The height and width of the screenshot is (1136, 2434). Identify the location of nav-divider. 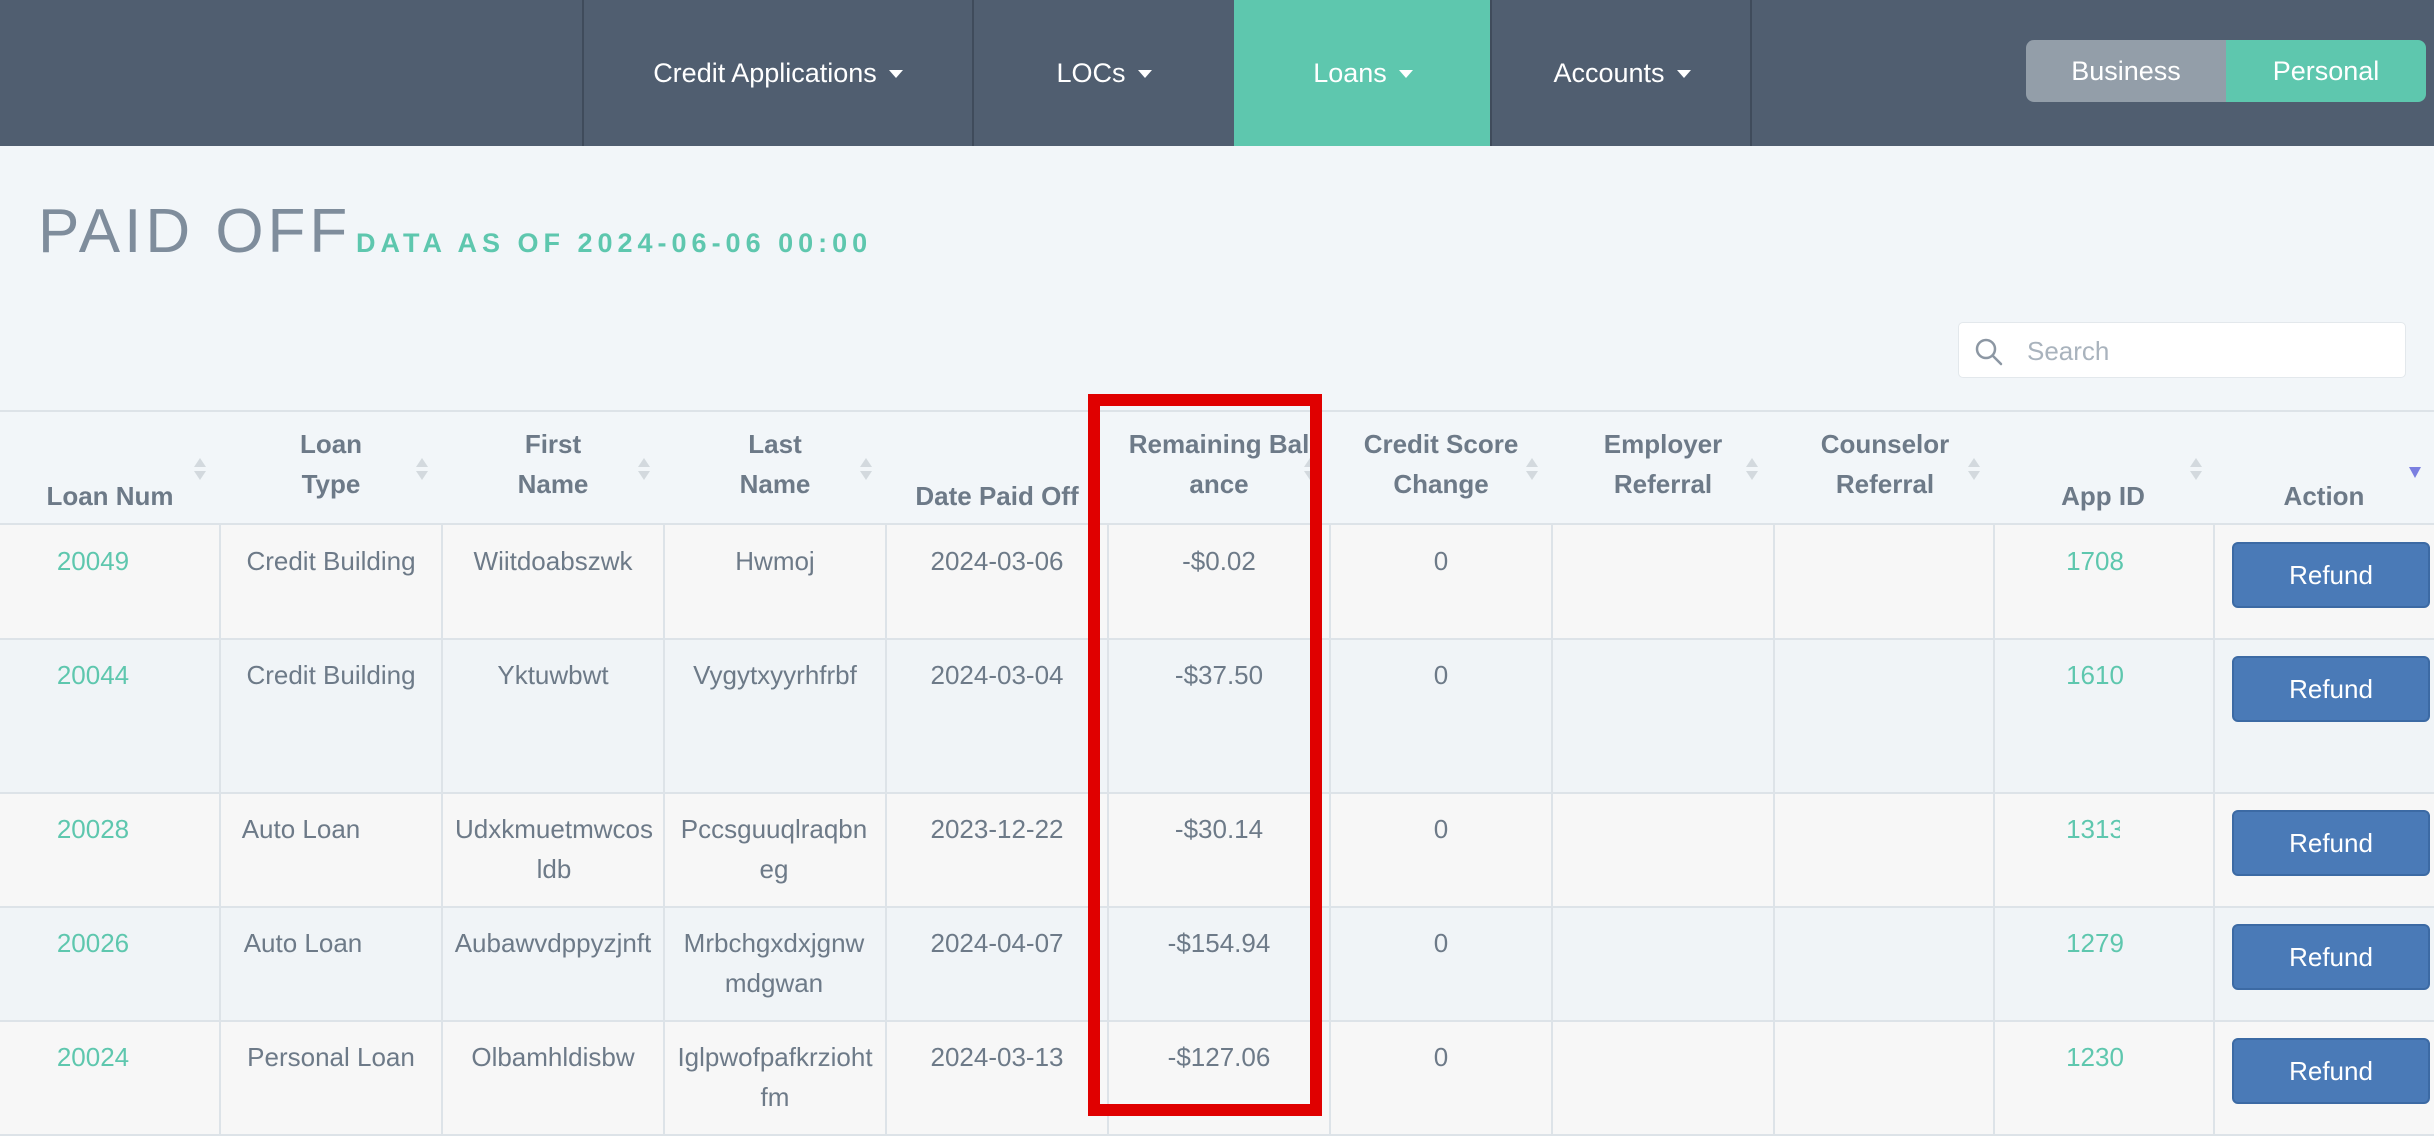
(1751, 73).